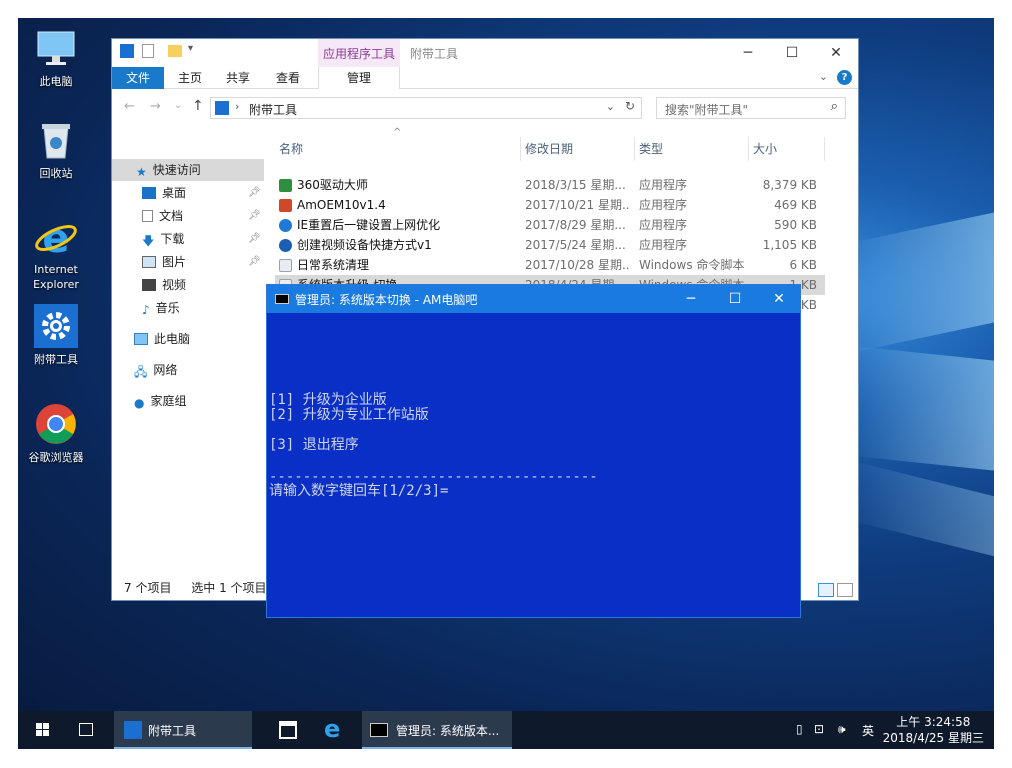  I want to click on nav-item-desktop: 桌面, so click(164, 193).